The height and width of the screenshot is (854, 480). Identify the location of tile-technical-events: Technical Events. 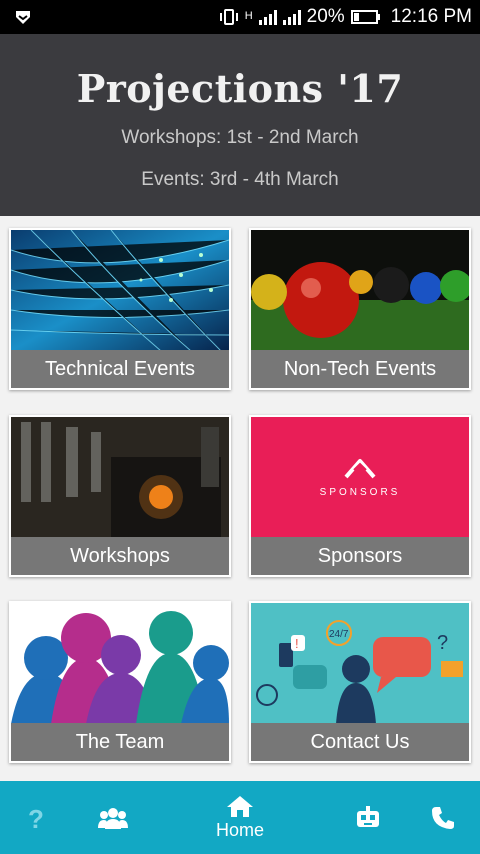
(120, 309).